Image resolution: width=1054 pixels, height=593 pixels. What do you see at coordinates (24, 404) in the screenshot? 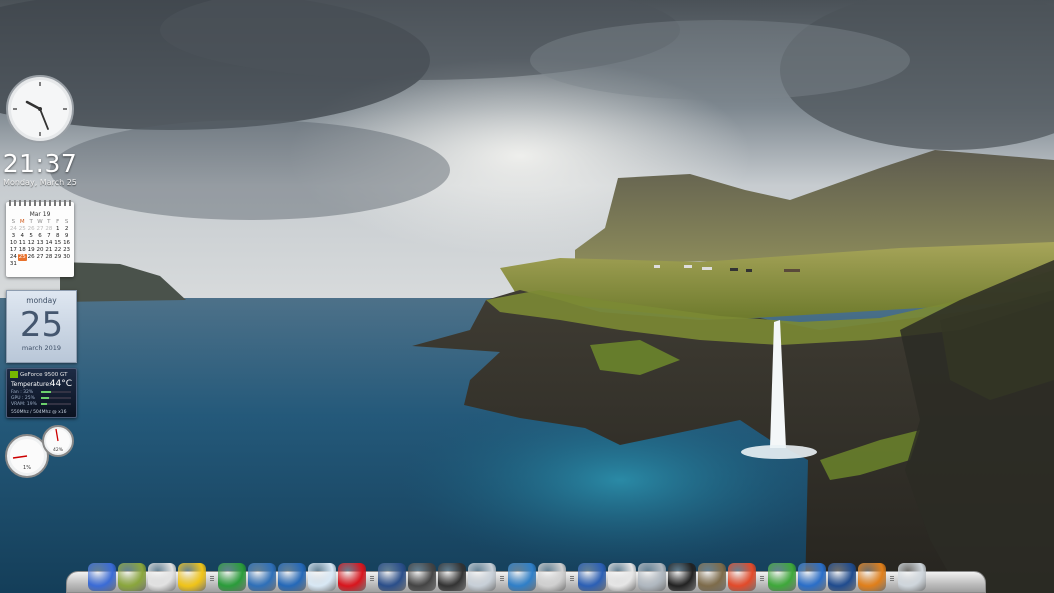
I see `gpu-vram-label: VRAM: 19%` at bounding box center [24, 404].